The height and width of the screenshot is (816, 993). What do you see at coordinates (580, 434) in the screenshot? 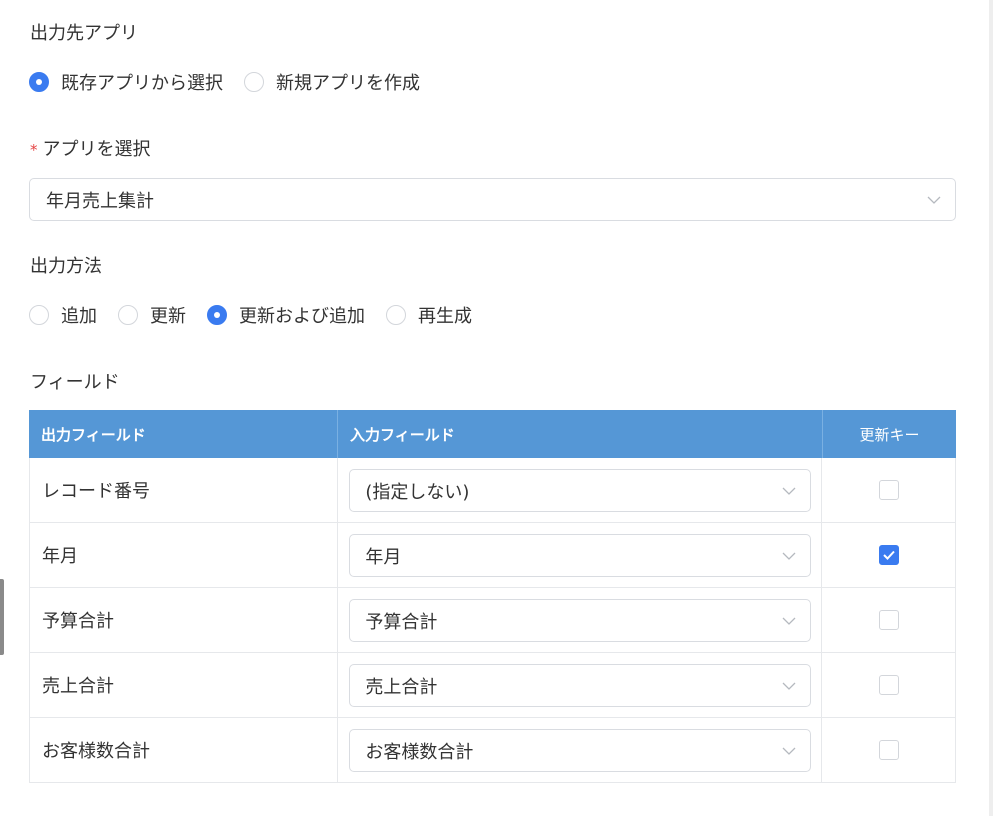
I see `header-input-field: 入力フィールド` at bounding box center [580, 434].